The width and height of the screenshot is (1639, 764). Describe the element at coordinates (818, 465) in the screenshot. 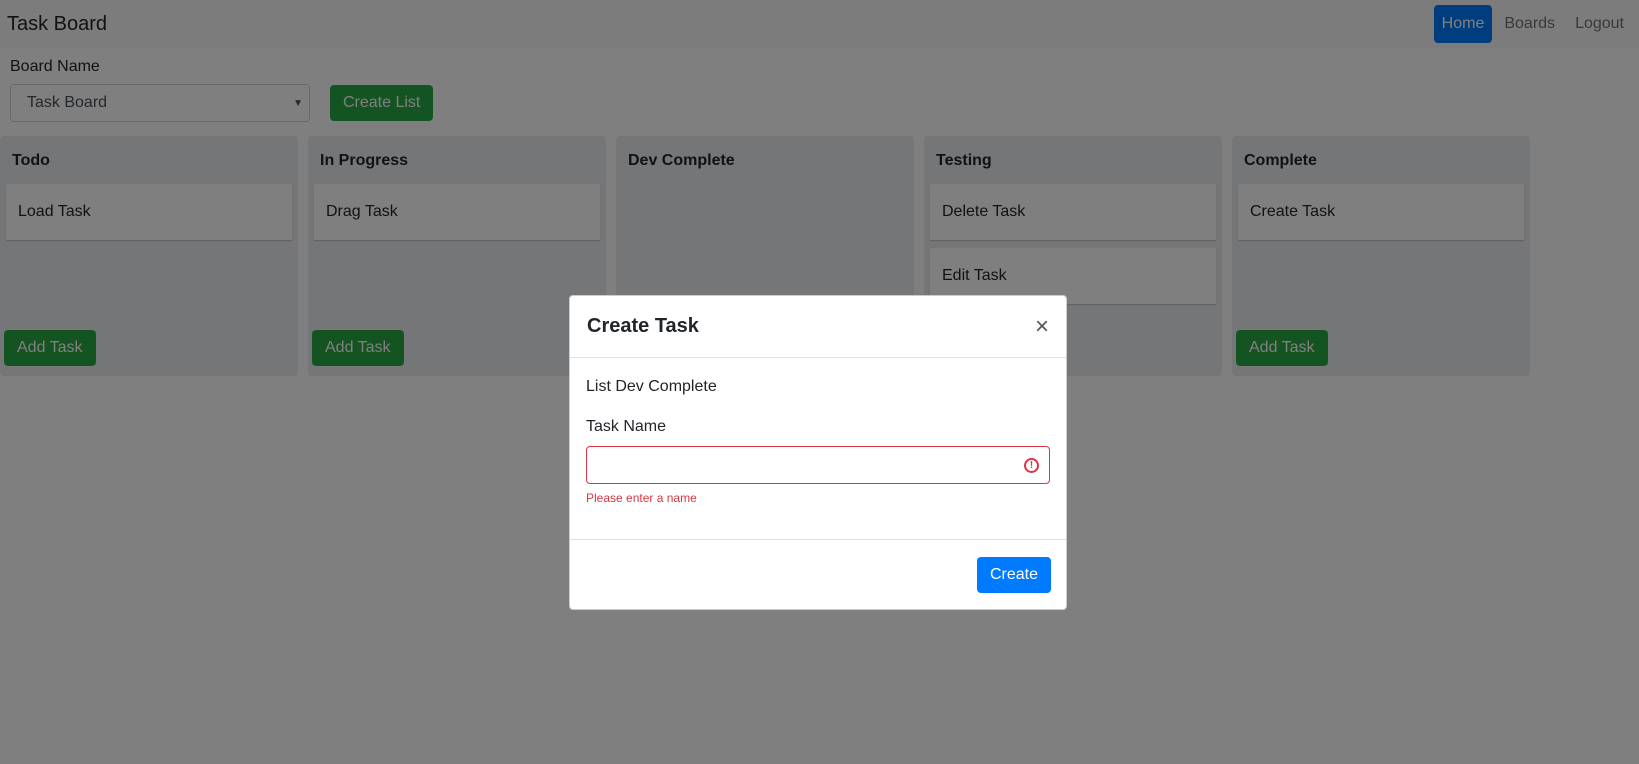

I see `task-name-input: !` at that location.